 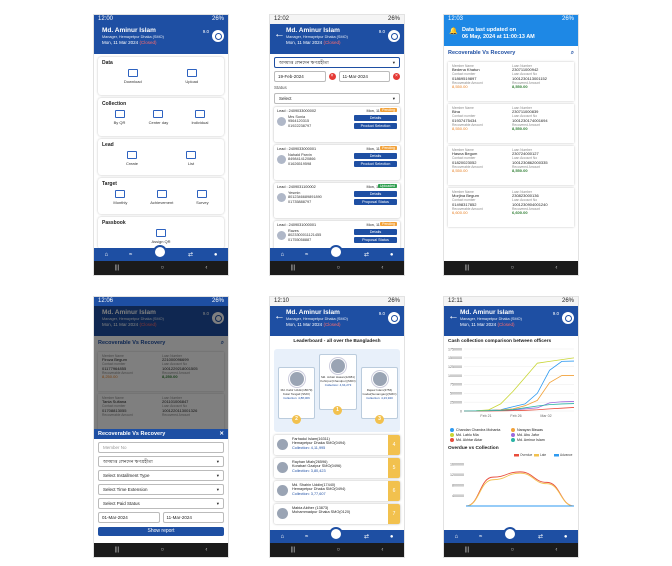 I want to click on monthly-button: Monthly, so click(x=120, y=197).